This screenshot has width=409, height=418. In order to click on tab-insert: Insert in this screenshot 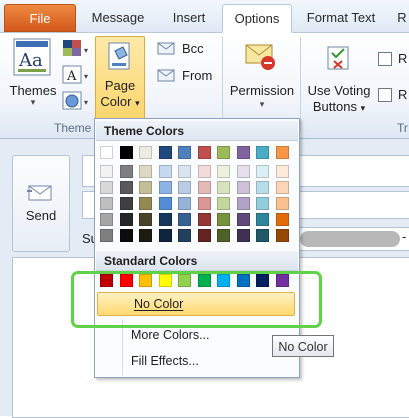, I will do `click(189, 17)`.